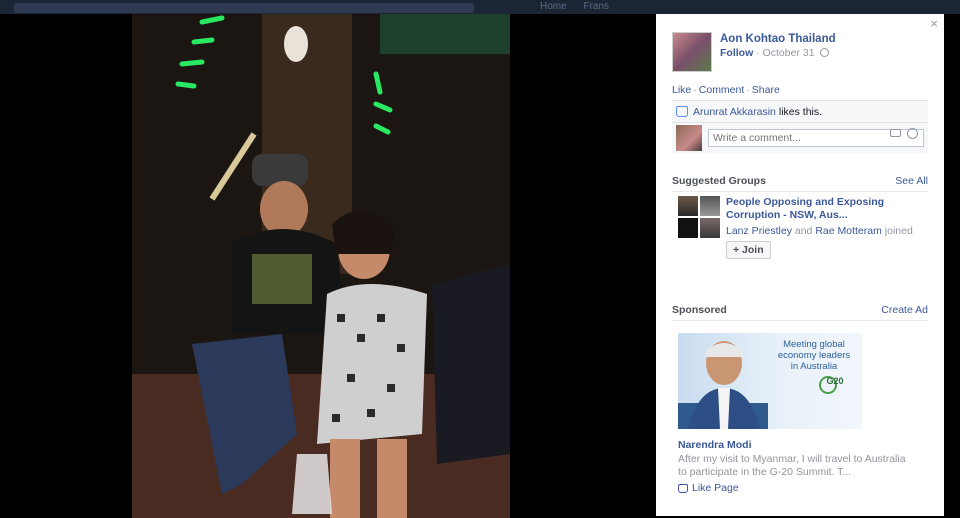 The width and height of the screenshot is (960, 518). What do you see at coordinates (895, 133) in the screenshot?
I see `camera-icon` at bounding box center [895, 133].